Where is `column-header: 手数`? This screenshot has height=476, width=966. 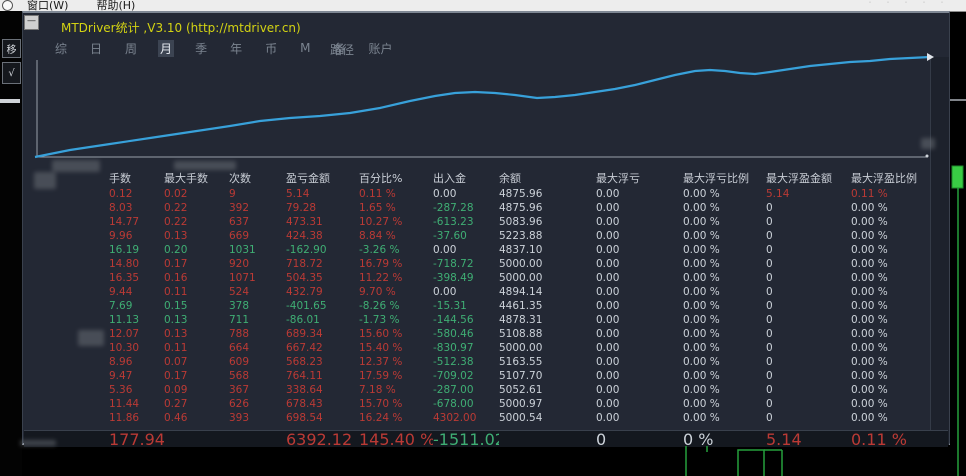 column-header: 手数 is located at coordinates (120, 178).